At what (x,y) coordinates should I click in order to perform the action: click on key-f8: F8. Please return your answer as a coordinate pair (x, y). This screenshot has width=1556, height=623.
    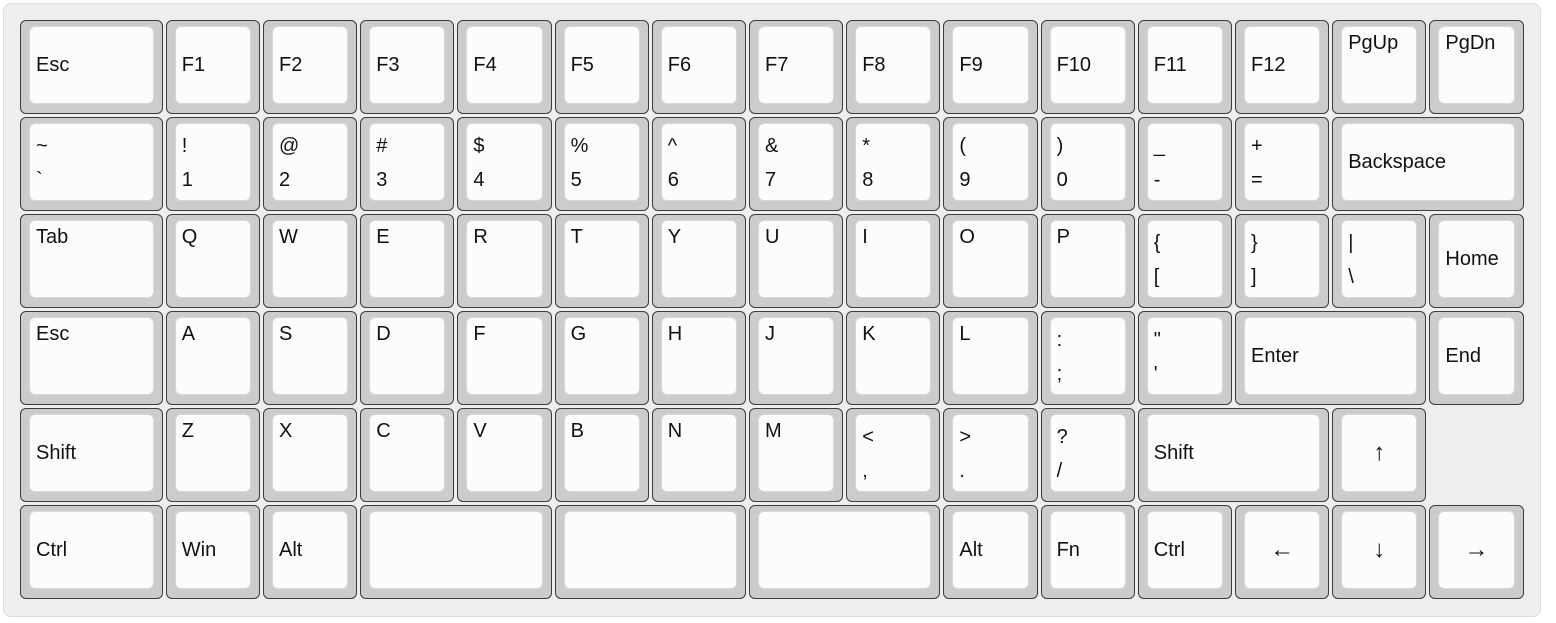
    Looking at the image, I should click on (893, 67).